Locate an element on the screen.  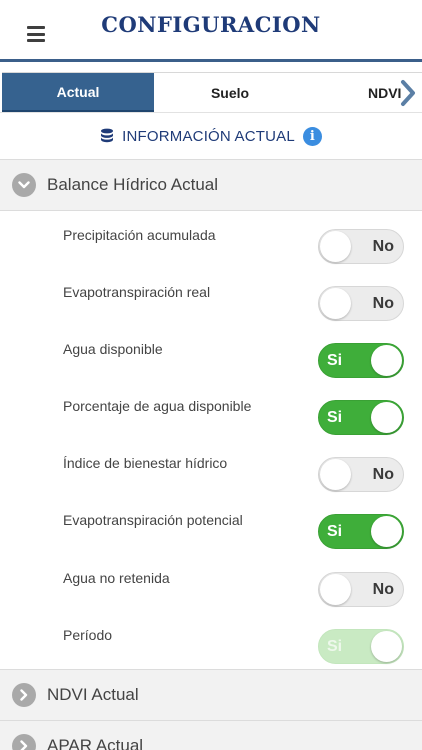
app-header: CONFIGURACION is located at coordinates (211, 31).